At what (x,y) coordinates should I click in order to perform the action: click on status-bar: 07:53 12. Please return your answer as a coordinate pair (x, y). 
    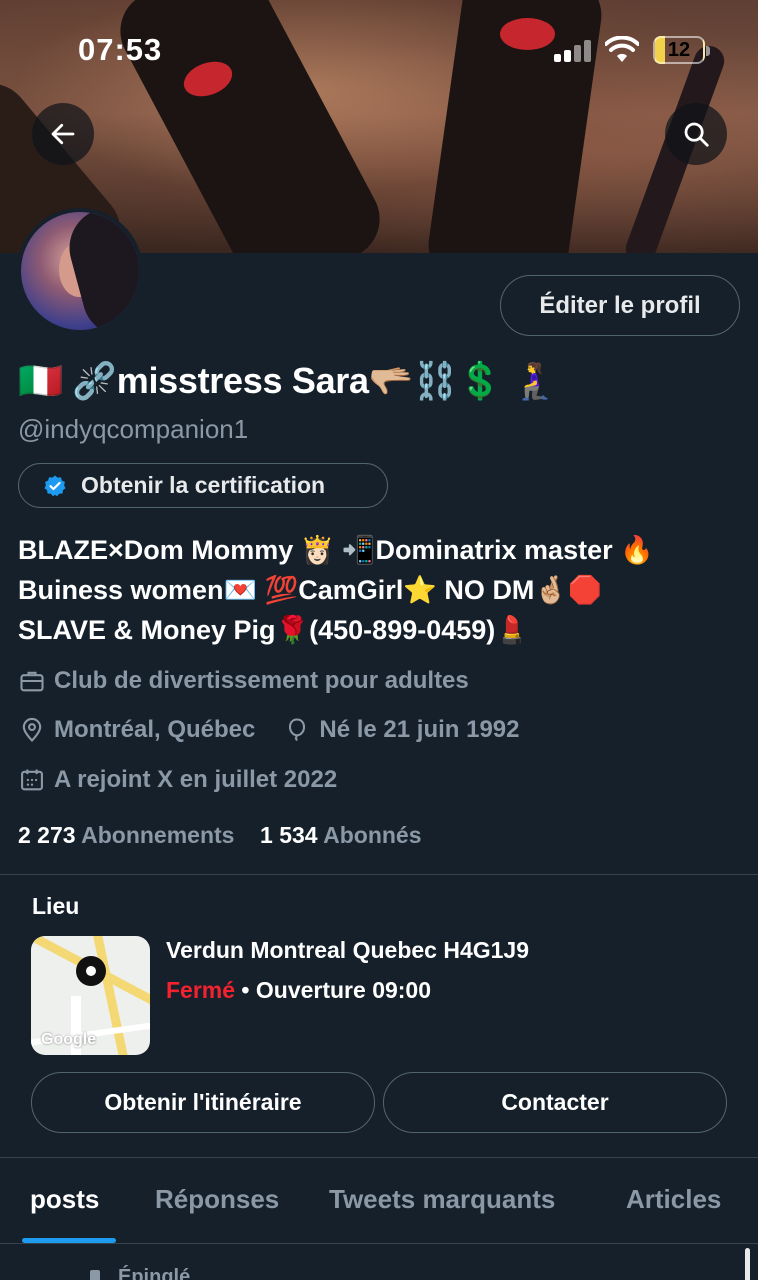
    Looking at the image, I should click on (379, 50).